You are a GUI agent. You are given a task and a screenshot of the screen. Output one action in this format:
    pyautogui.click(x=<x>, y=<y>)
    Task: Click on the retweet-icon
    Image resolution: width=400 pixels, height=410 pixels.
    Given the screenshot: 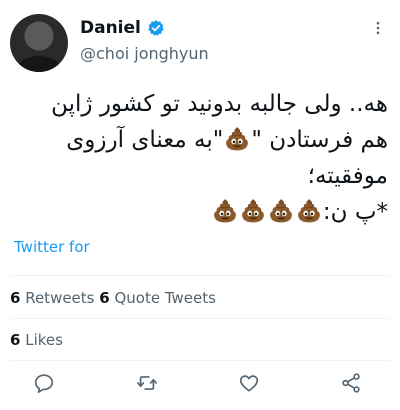 What is the action you would take?
    pyautogui.click(x=148, y=384)
    